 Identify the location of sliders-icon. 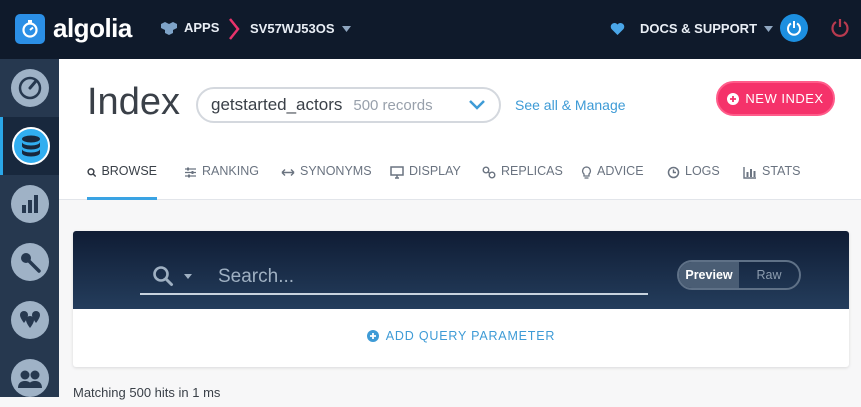
(190, 172).